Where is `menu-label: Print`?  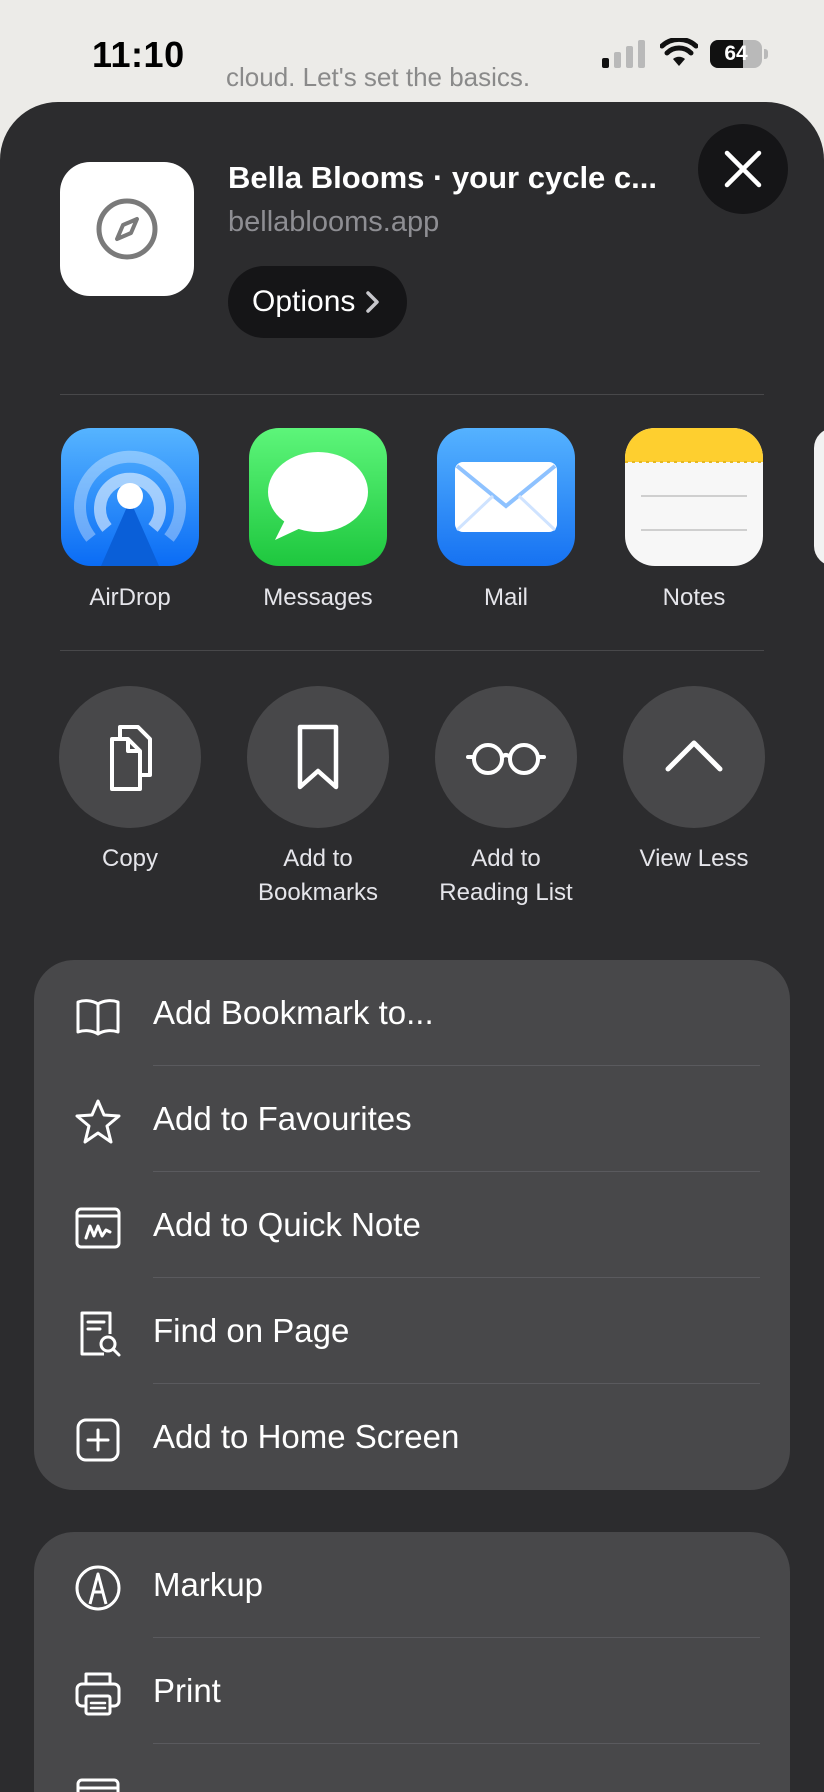 menu-label: Print is located at coordinates (187, 1690).